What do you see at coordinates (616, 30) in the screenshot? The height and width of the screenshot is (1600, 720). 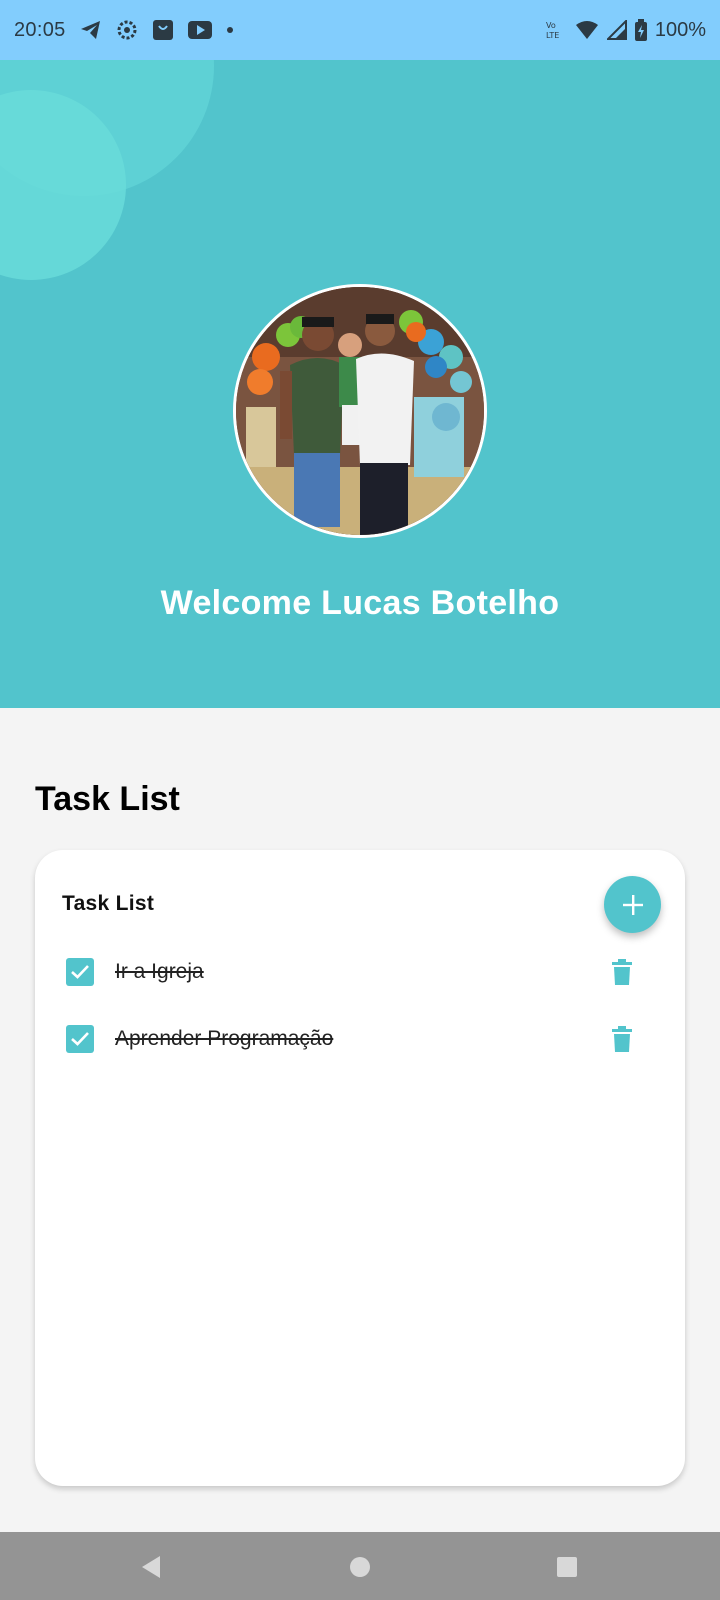 I see `signal-icon` at bounding box center [616, 30].